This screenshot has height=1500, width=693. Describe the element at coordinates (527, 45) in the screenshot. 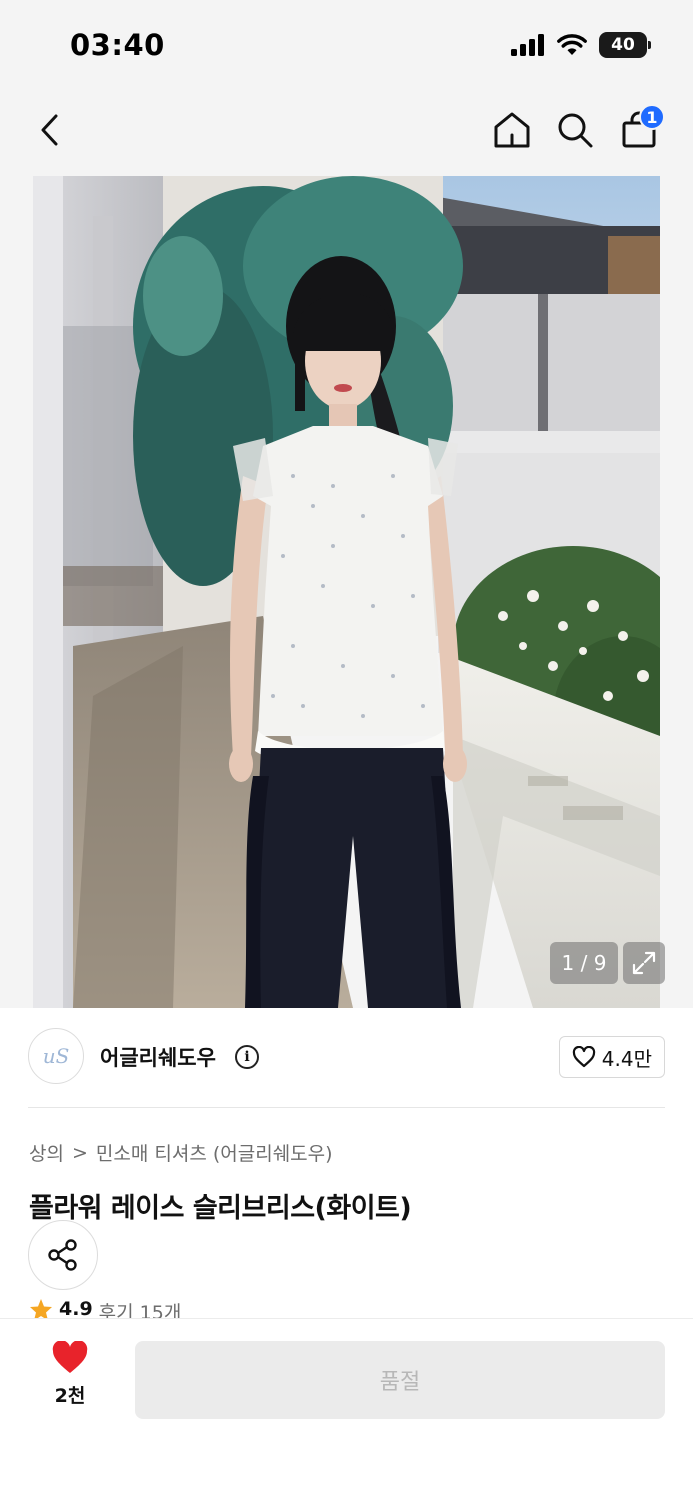

I see `signal-icon` at that location.